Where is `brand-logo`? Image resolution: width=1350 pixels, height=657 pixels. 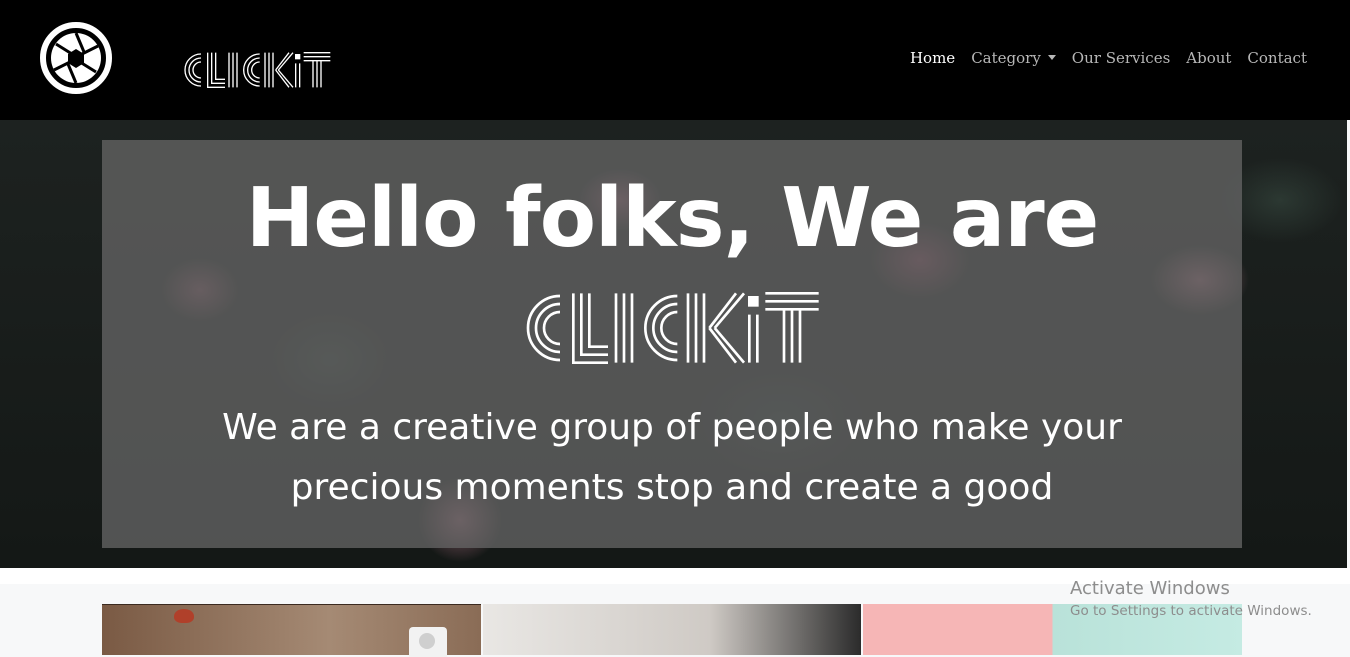 brand-logo is located at coordinates (185, 58).